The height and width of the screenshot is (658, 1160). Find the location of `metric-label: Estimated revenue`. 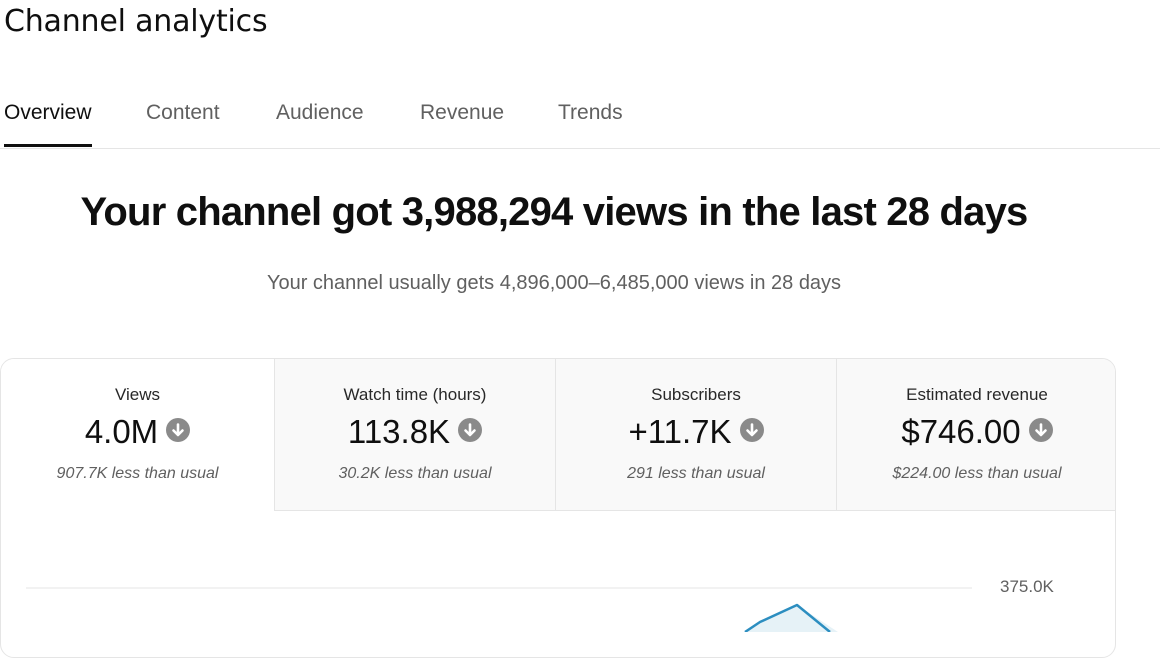

metric-label: Estimated revenue is located at coordinates (977, 394).